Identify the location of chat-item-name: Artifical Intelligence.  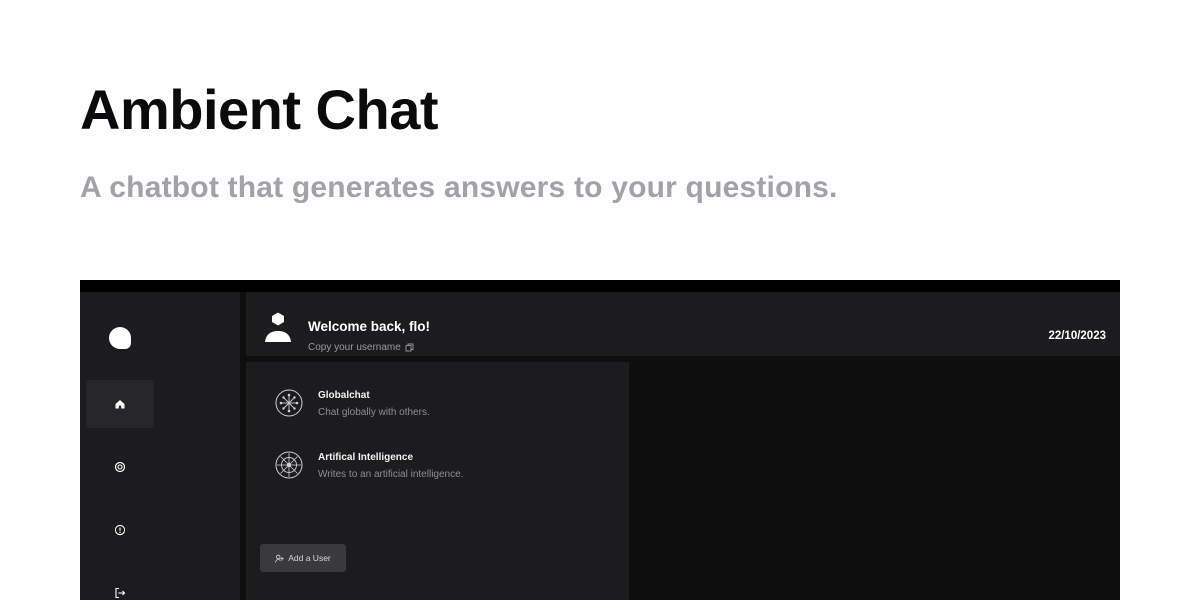
(366, 457).